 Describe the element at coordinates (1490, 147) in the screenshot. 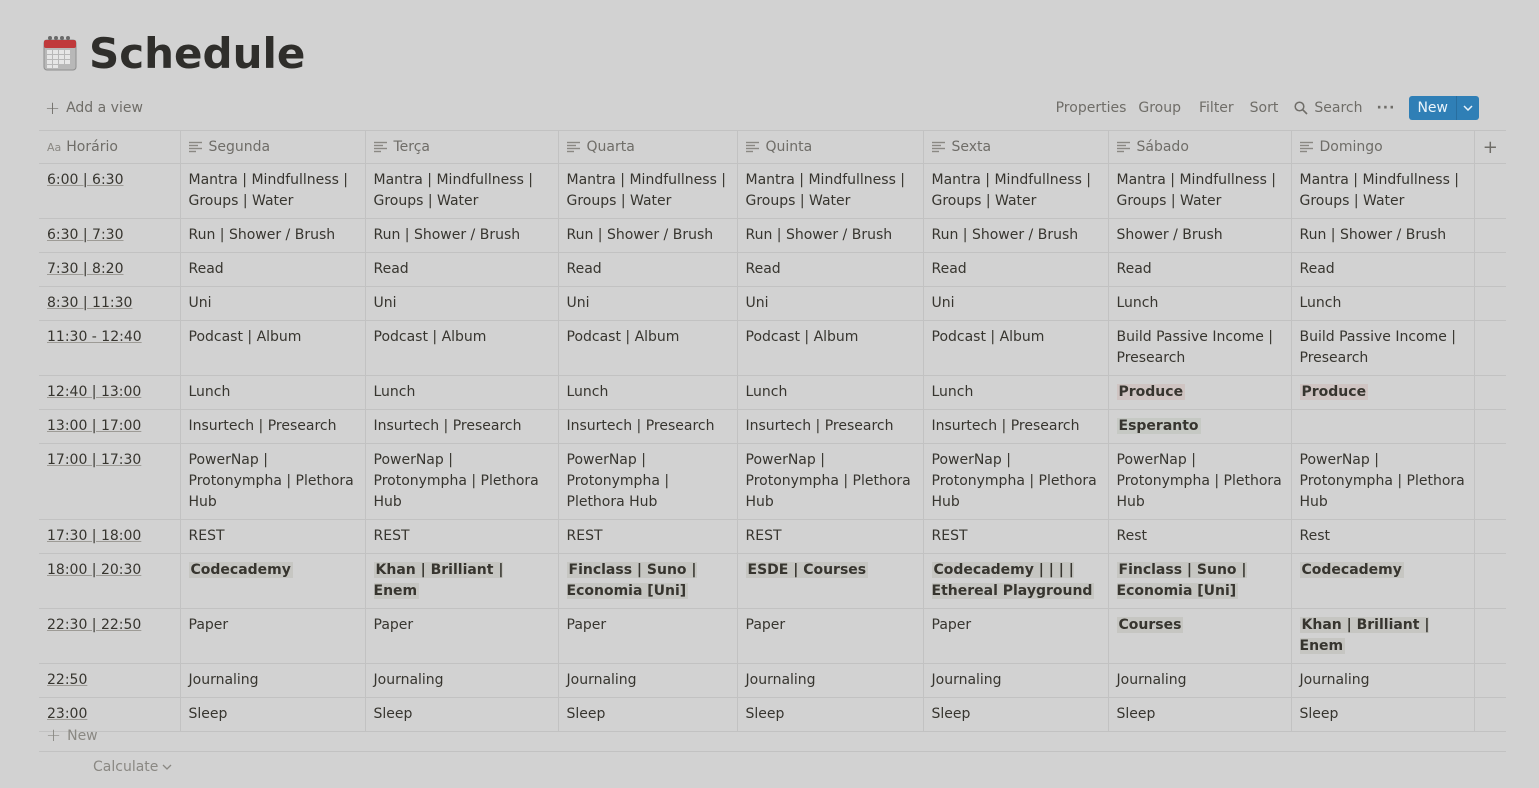

I see `add-column-button: +` at that location.